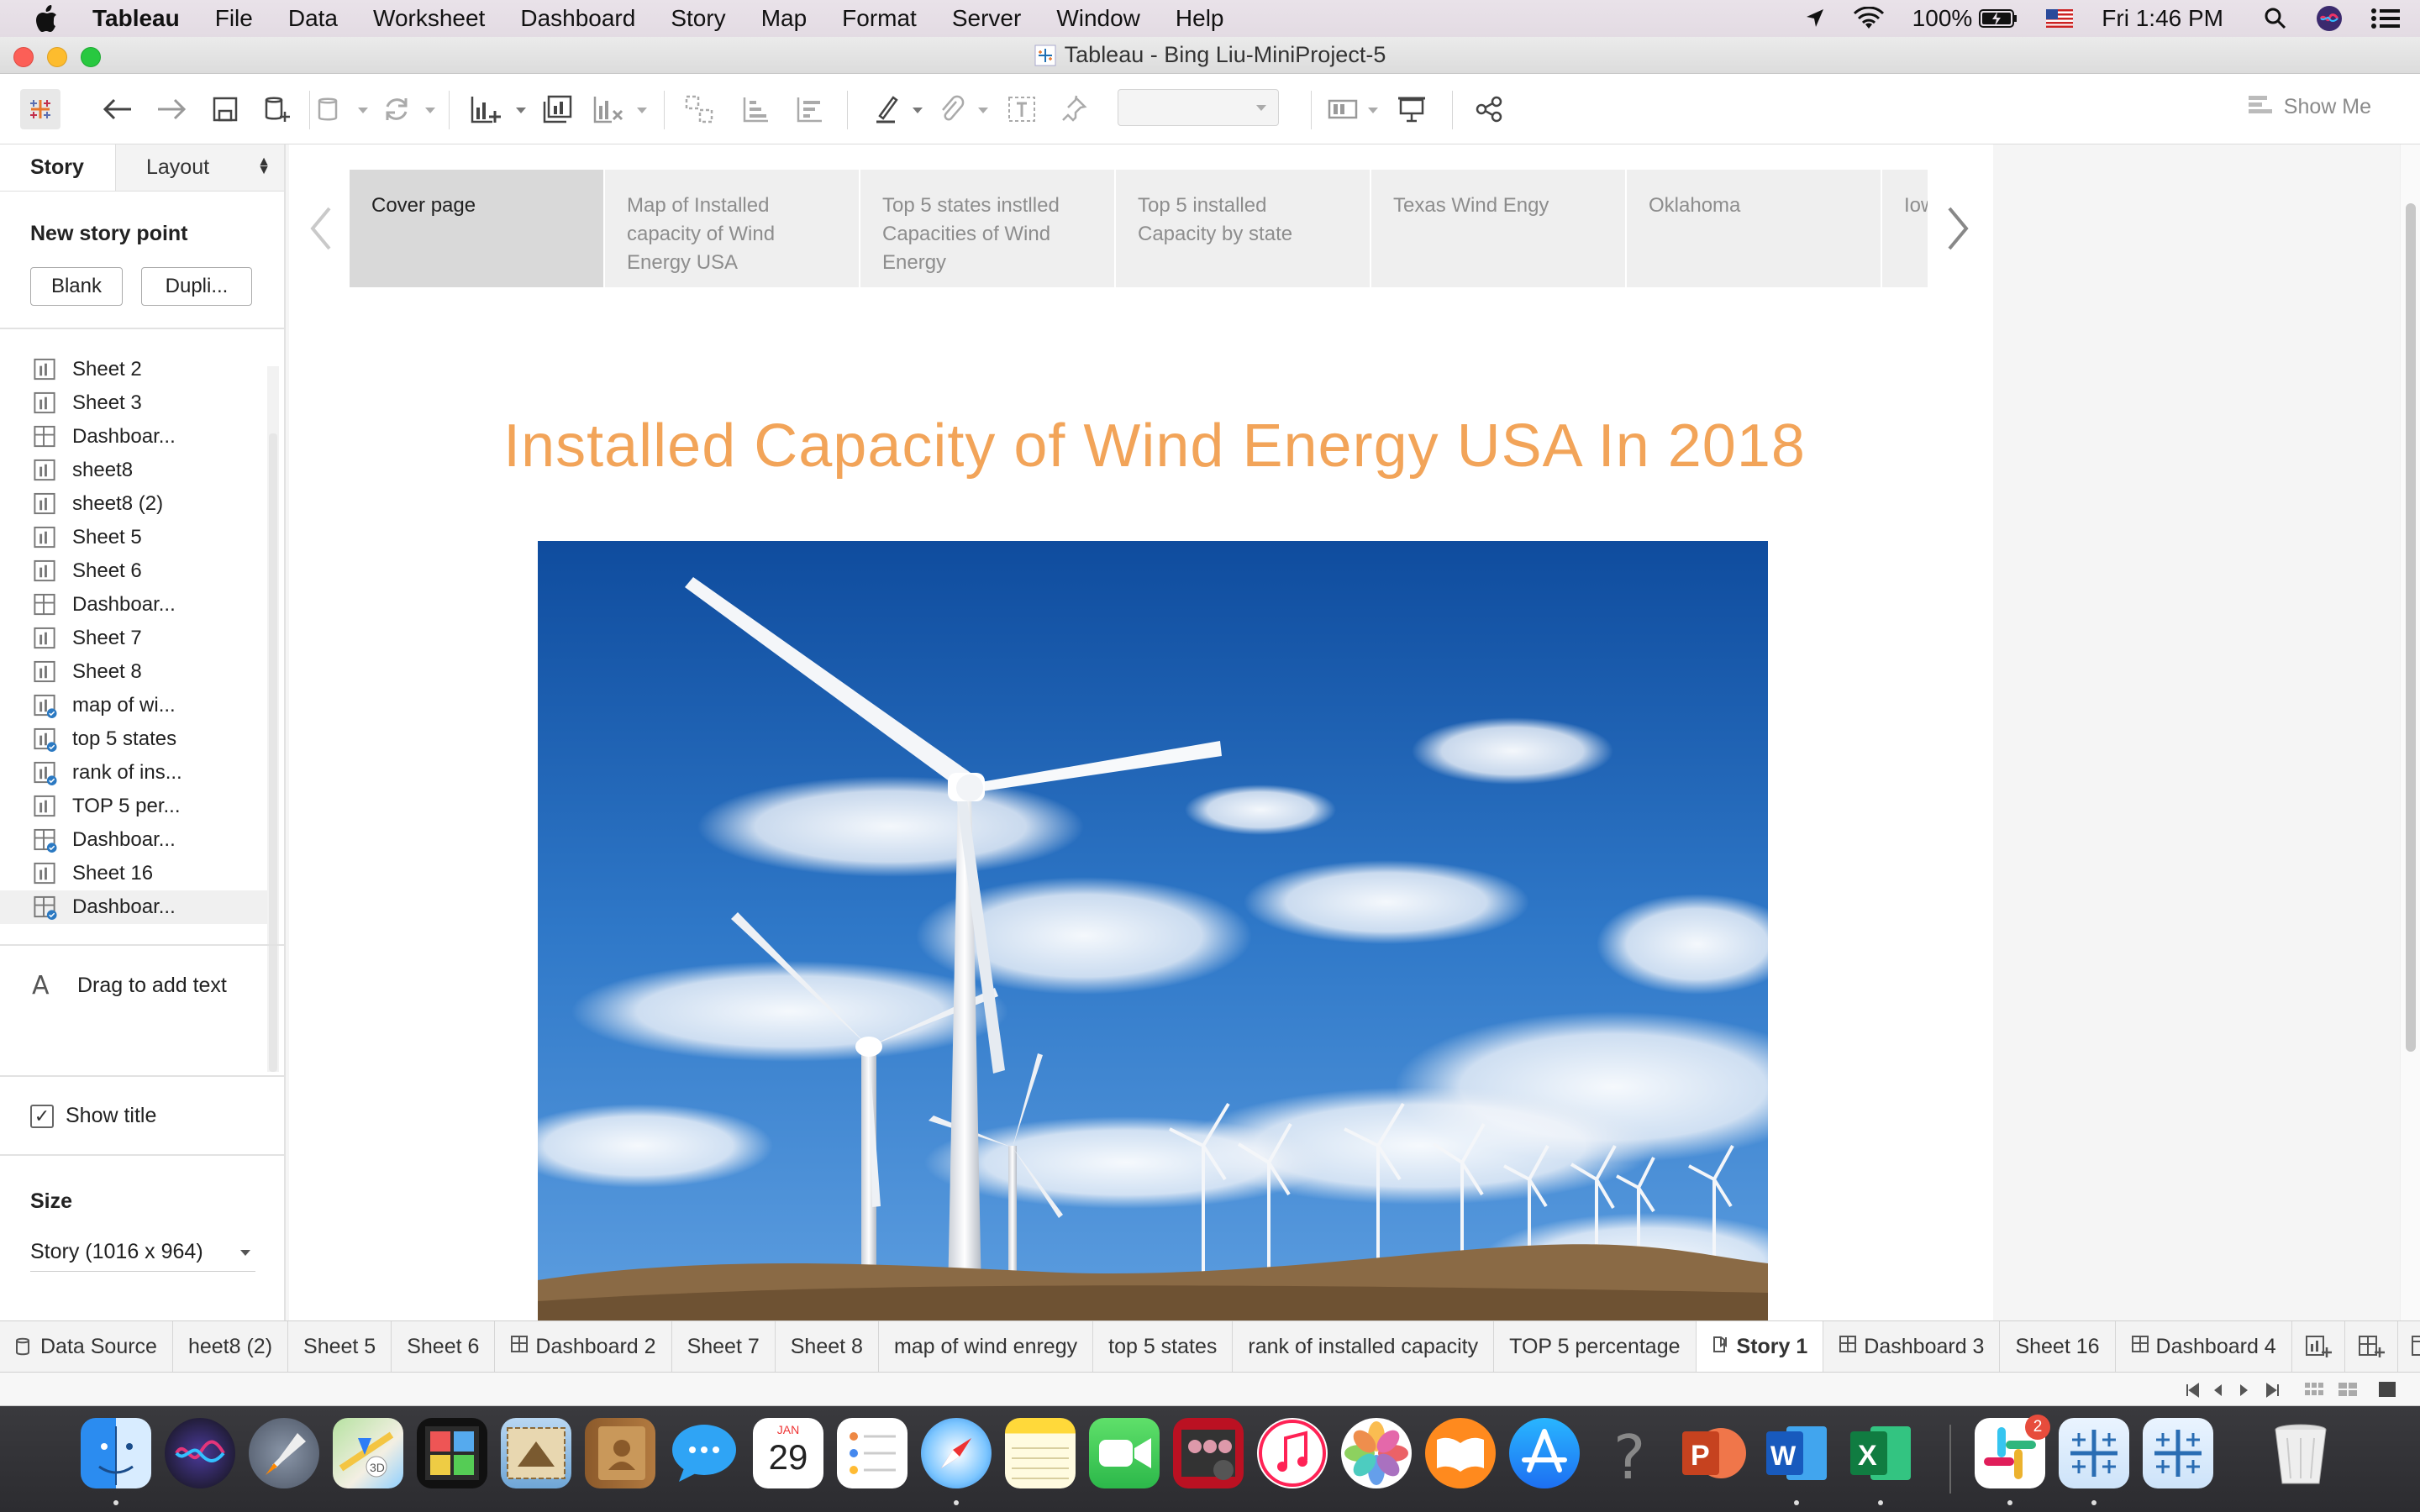 This screenshot has width=2420, height=1512. Describe the element at coordinates (133, 369) in the screenshot. I see `sheet-list-item: Sheet 2` at that location.